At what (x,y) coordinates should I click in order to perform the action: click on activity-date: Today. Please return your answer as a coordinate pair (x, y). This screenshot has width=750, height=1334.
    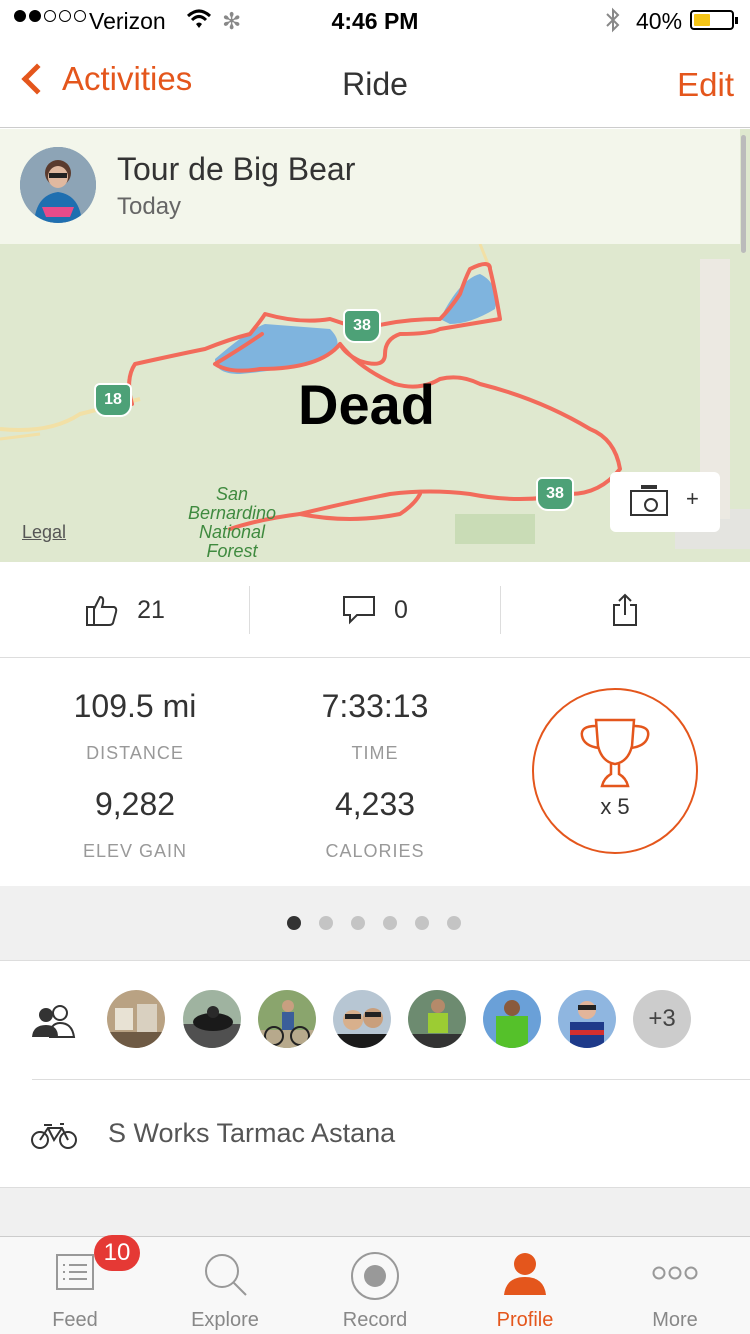
    Looking at the image, I should click on (149, 206).